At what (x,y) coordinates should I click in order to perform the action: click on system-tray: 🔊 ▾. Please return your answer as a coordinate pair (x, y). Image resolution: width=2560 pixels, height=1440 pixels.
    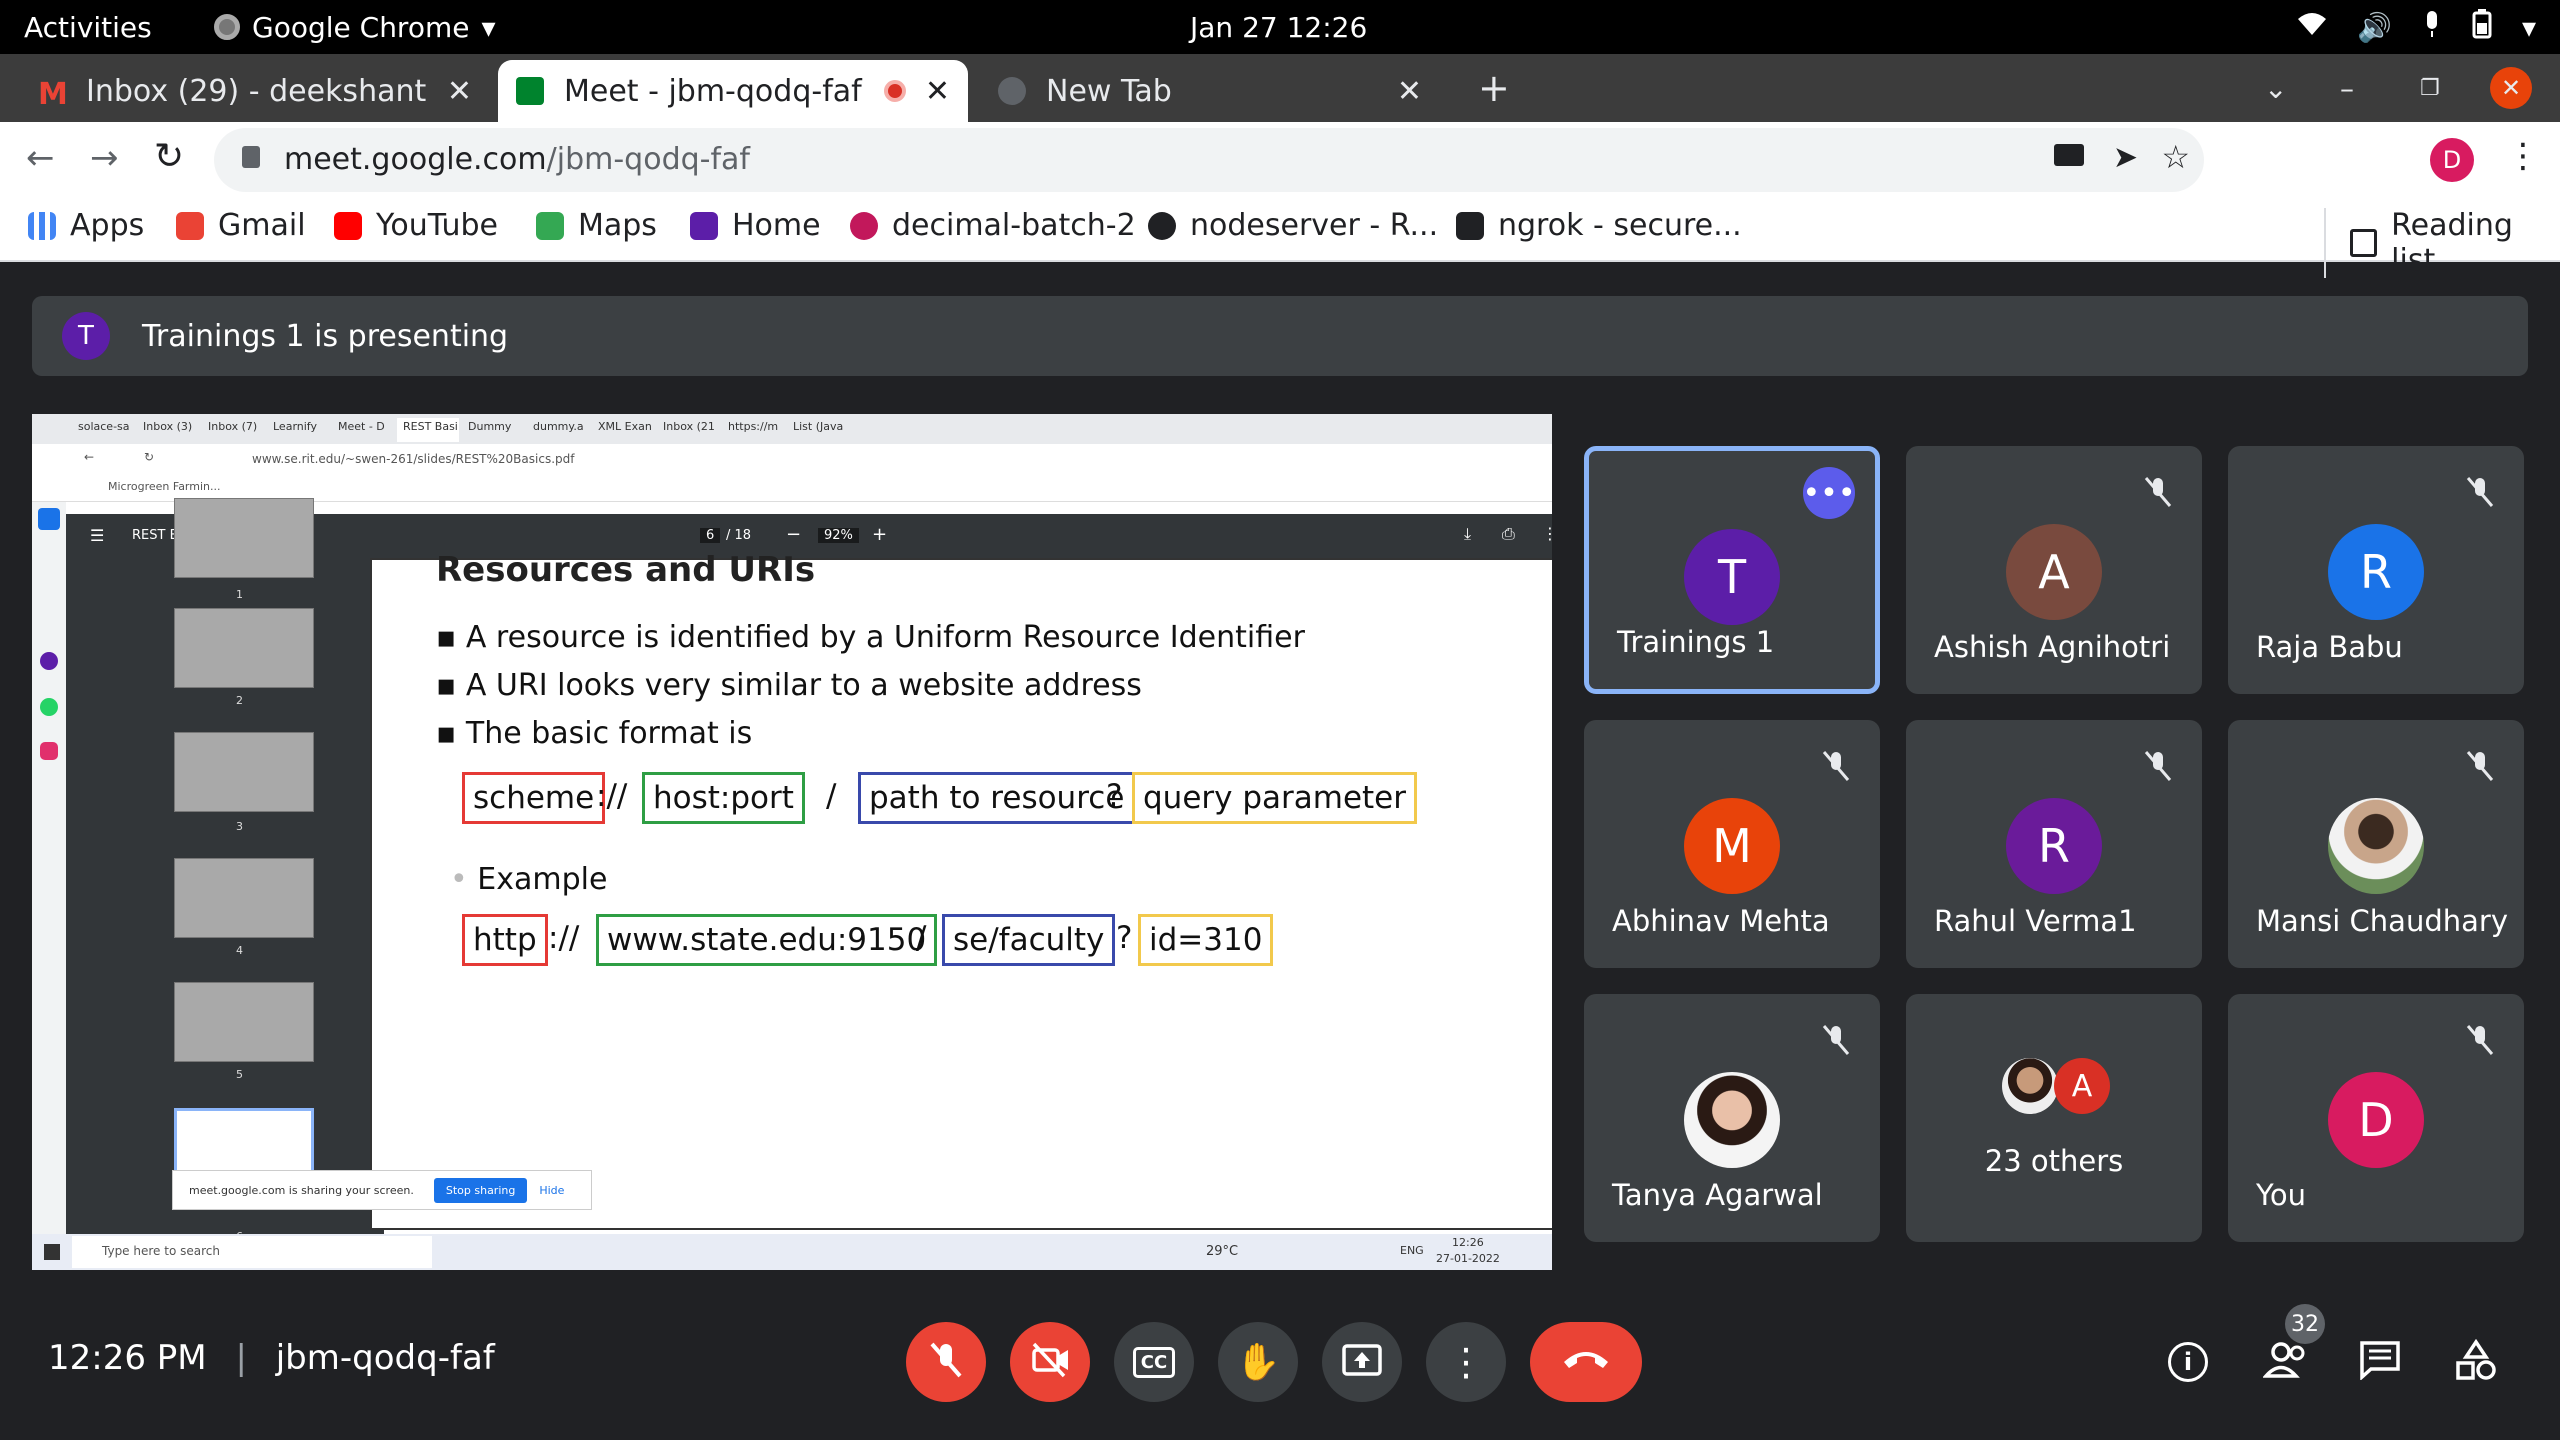
    Looking at the image, I should click on (2416, 27).